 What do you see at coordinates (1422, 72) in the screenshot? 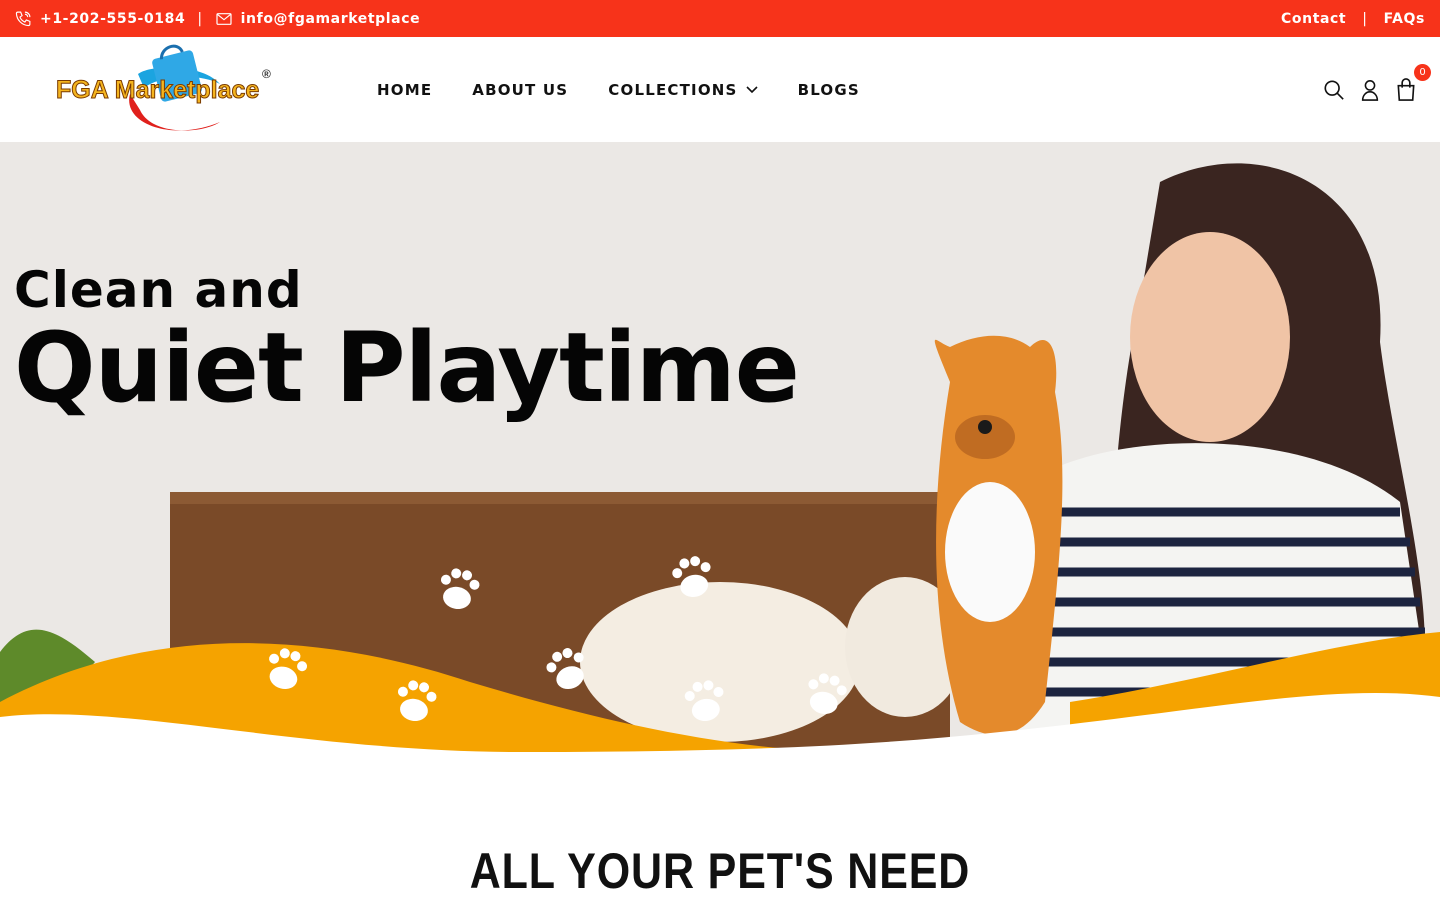
I see `cart-count-badge: 0` at bounding box center [1422, 72].